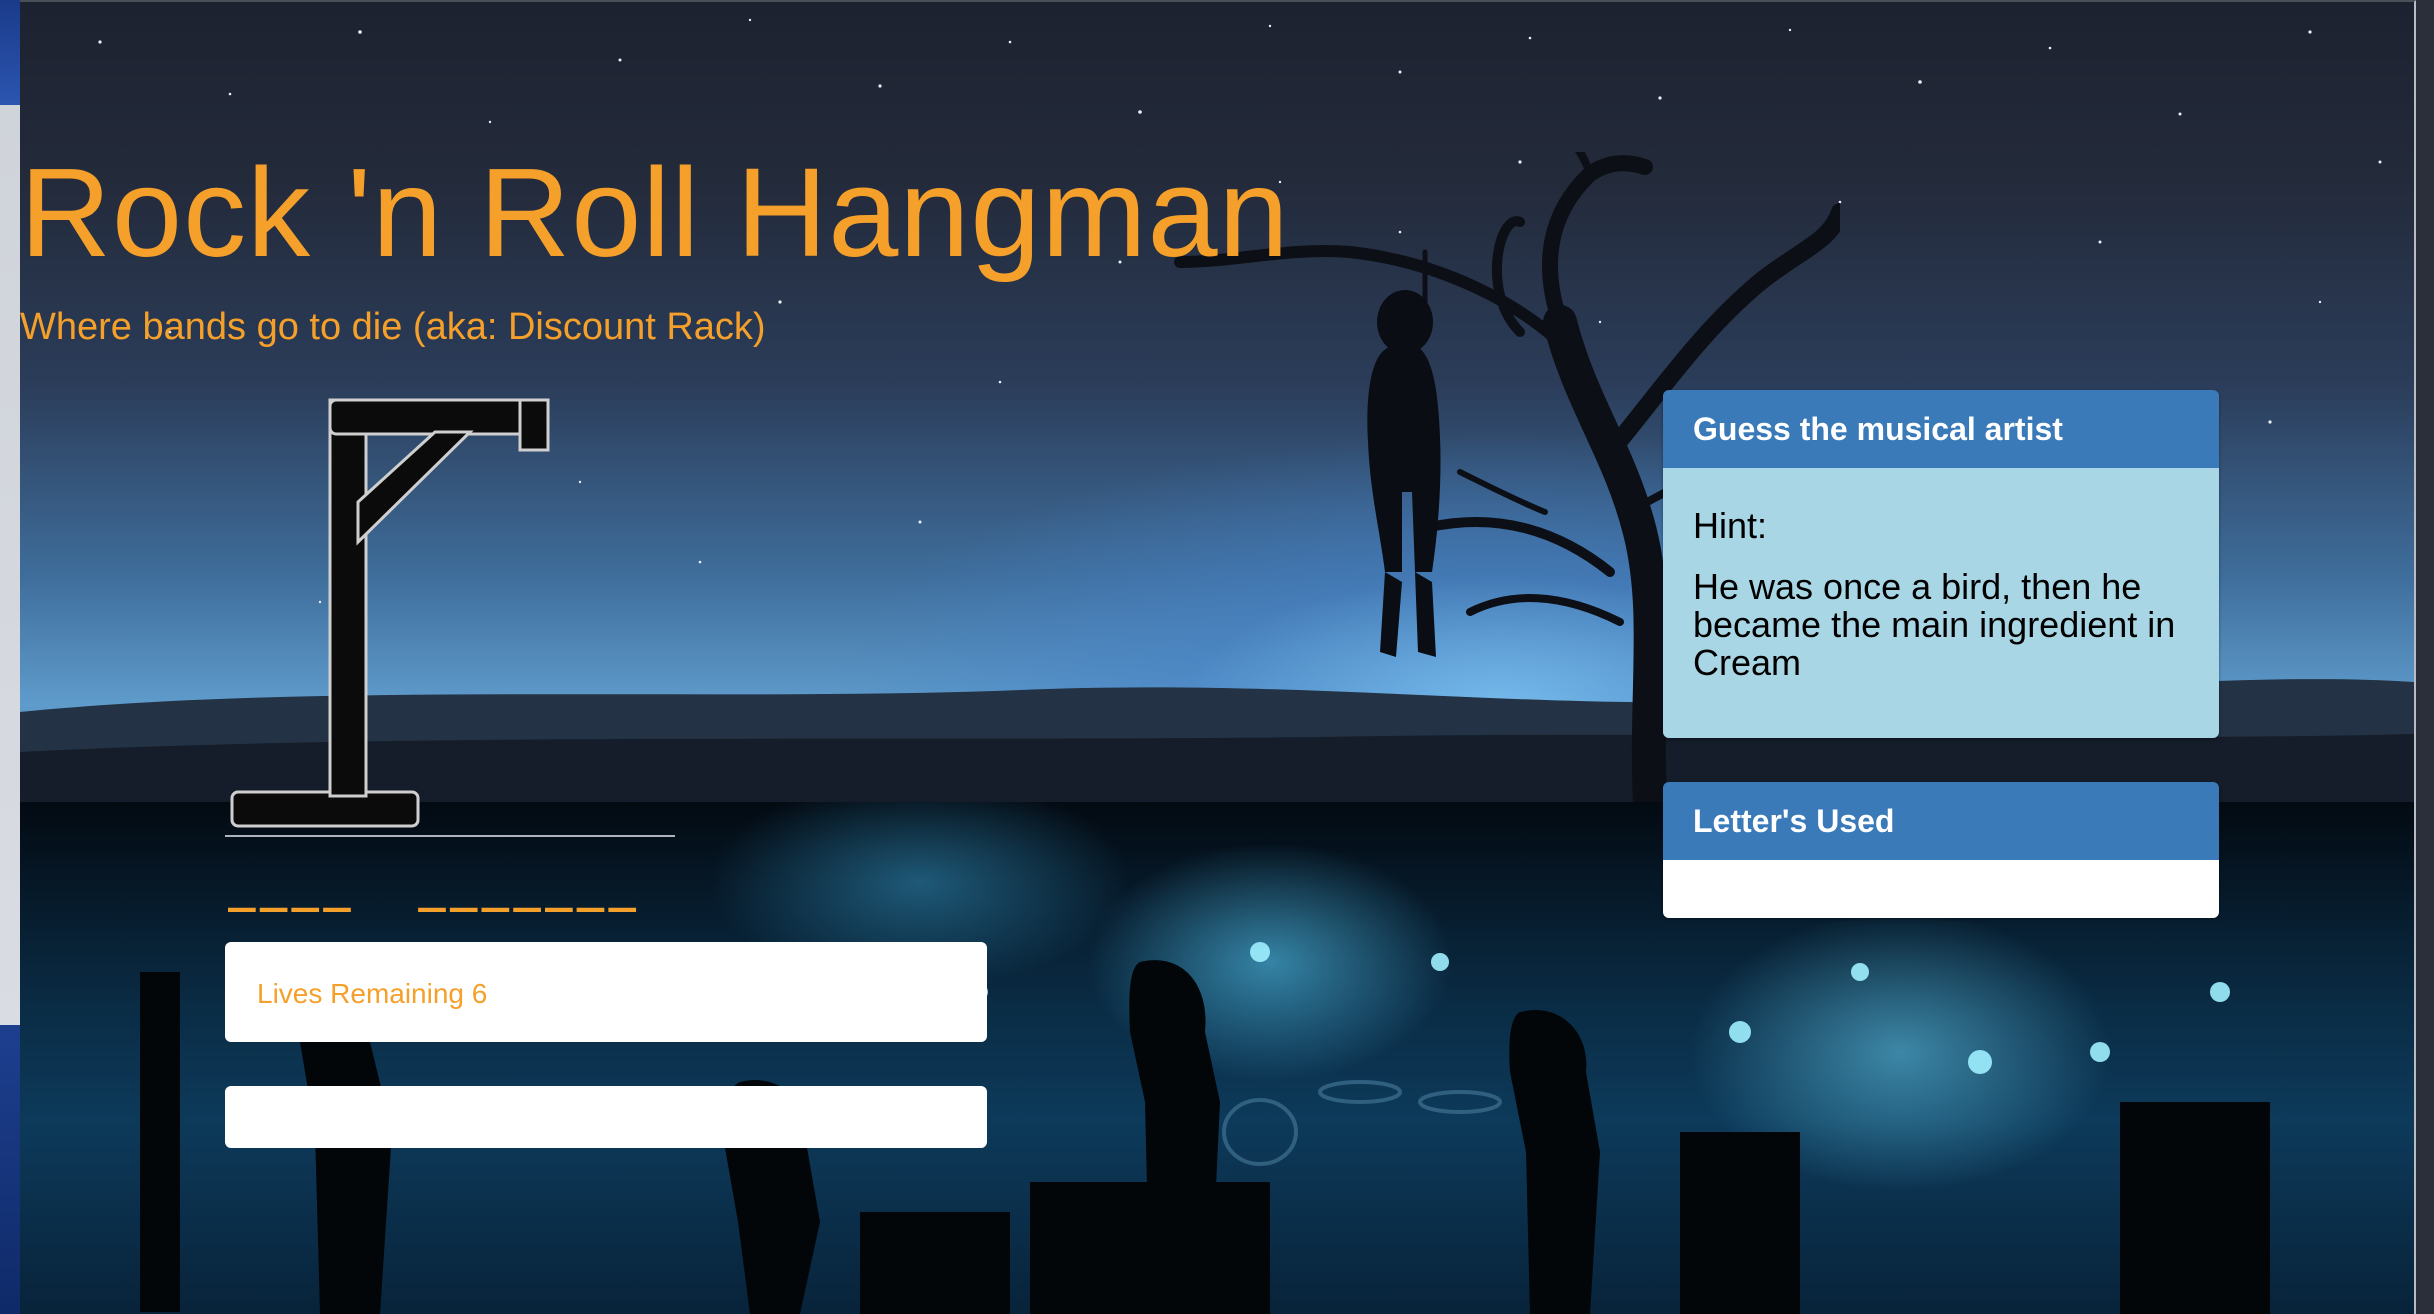 The width and height of the screenshot is (2434, 1314). Describe the element at coordinates (390, 613) in the screenshot. I see `gallows-image` at that location.